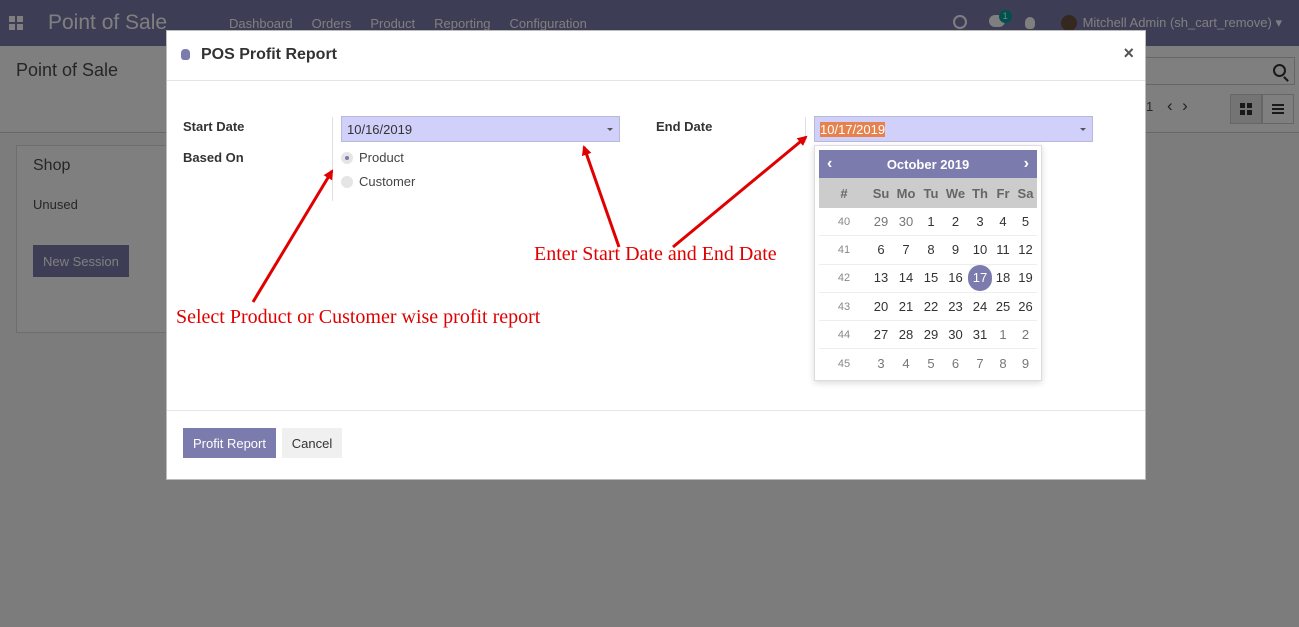  Describe the element at coordinates (881, 335) in the screenshot. I see `calendar-day: 27` at that location.